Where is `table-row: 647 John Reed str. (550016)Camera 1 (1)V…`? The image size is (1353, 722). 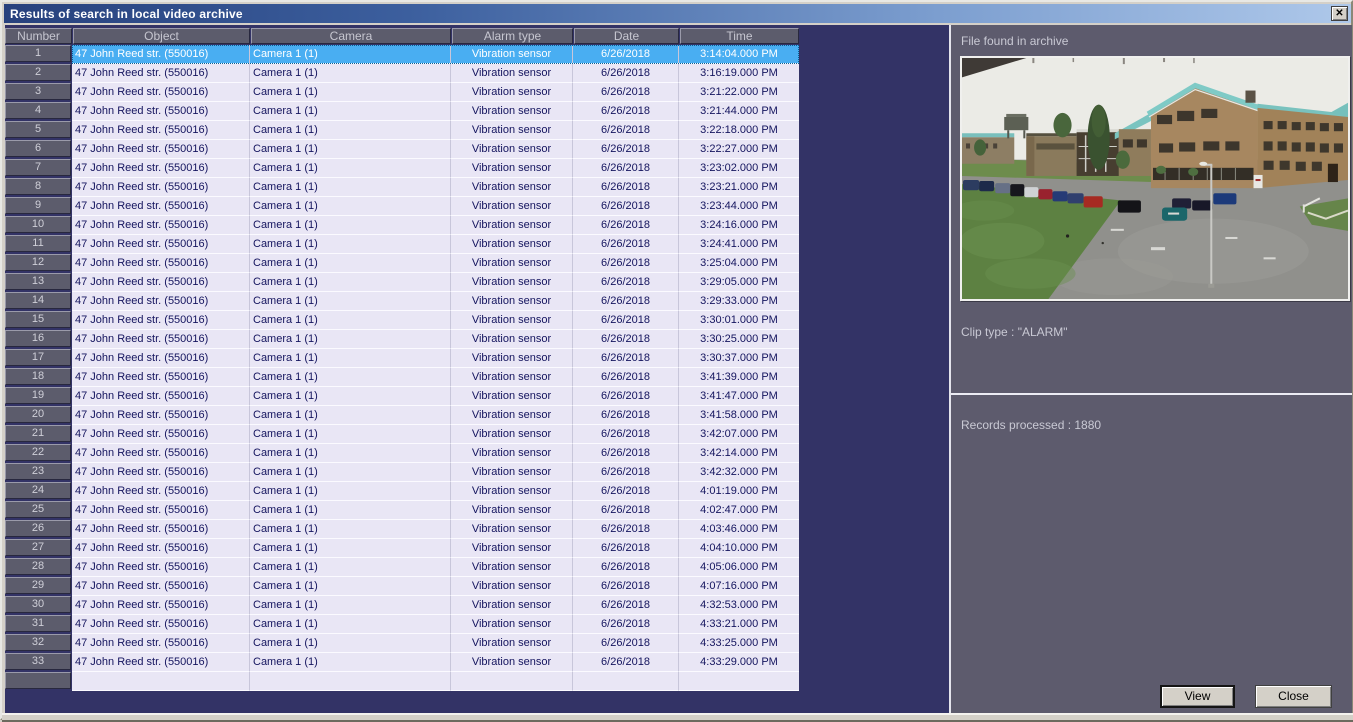
table-row: 647 John Reed str. (550016)Camera 1 (1)V… is located at coordinates (402, 149).